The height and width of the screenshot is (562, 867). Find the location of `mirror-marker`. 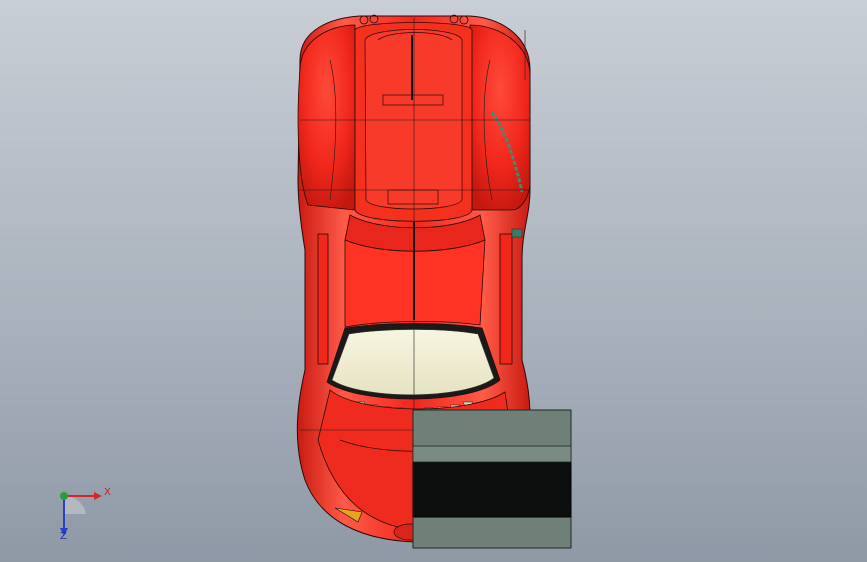

mirror-marker is located at coordinates (517, 233).